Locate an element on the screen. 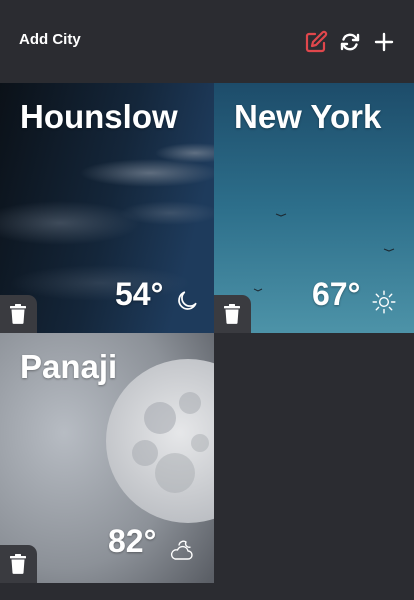 This screenshot has height=600, width=414. refresh-button is located at coordinates (350, 42).